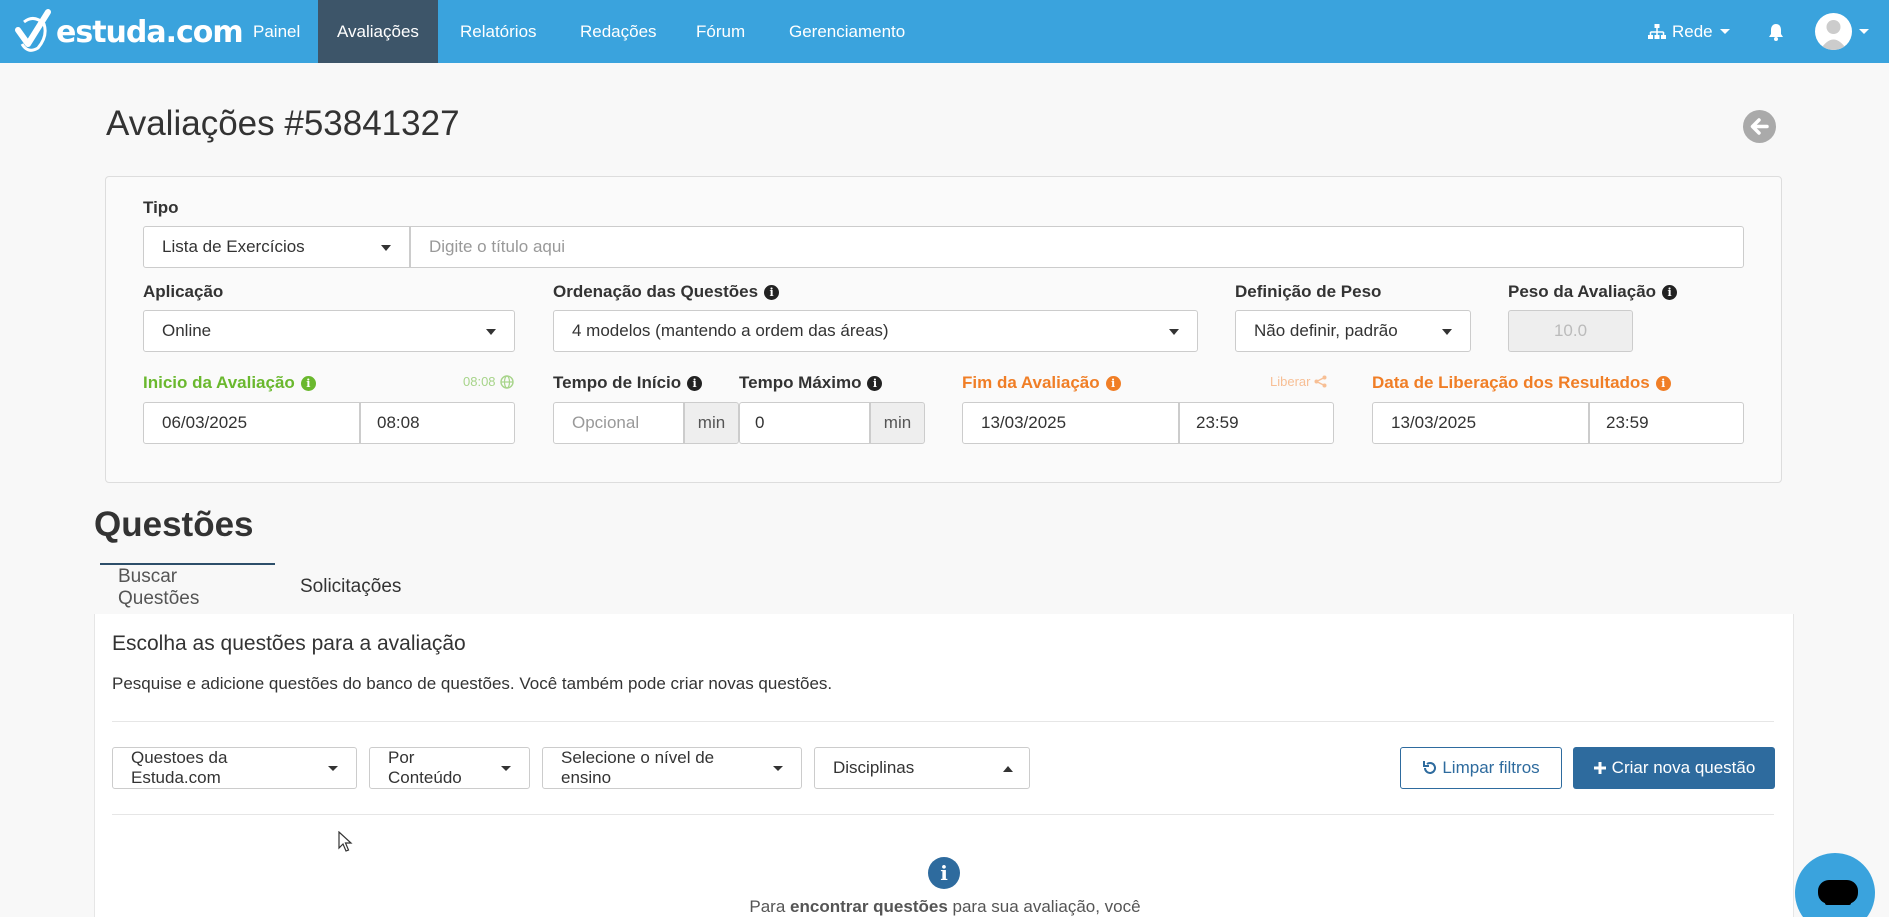 This screenshot has width=1889, height=917. I want to click on brand-name: estuda.com, so click(150, 32).